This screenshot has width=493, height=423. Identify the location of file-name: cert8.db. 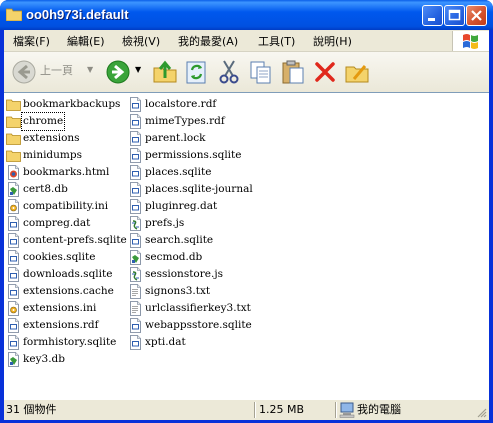
(45, 189).